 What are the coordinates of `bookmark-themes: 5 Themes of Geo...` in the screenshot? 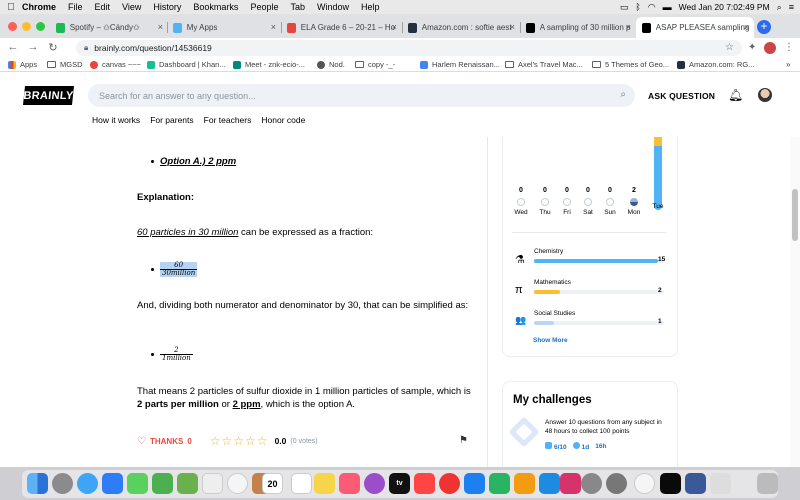 It's located at (630, 64).